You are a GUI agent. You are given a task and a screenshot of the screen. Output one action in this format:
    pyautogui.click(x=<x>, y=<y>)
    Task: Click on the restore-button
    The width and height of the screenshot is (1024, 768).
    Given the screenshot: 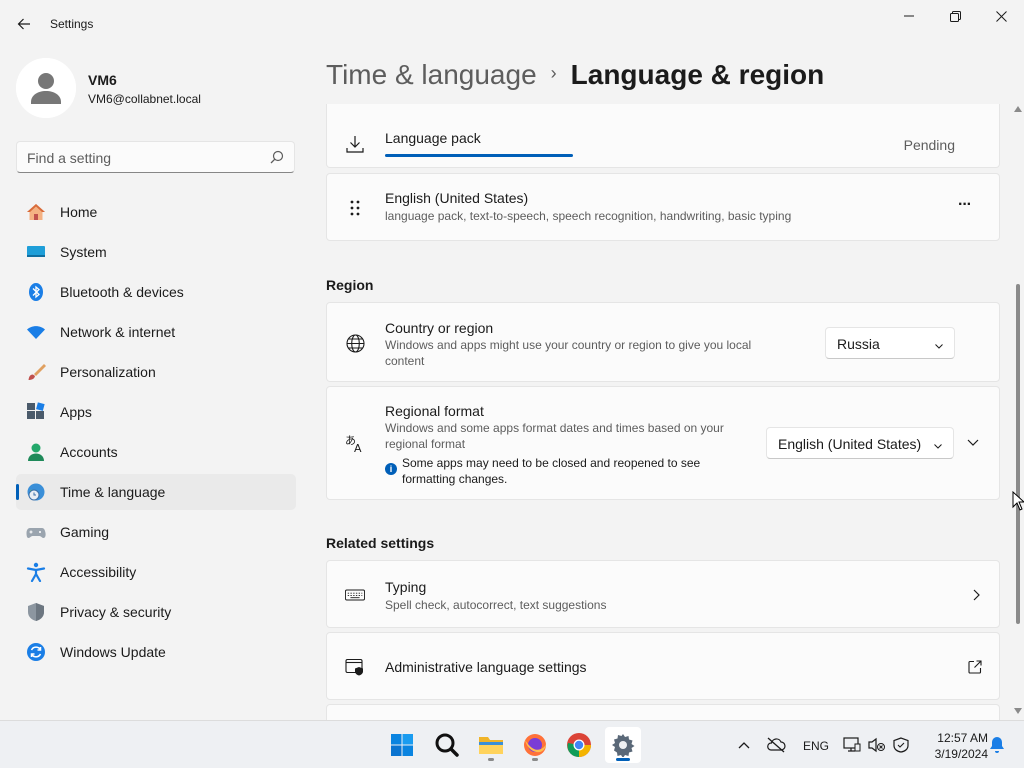 What is the action you would take?
    pyautogui.click(x=955, y=16)
    